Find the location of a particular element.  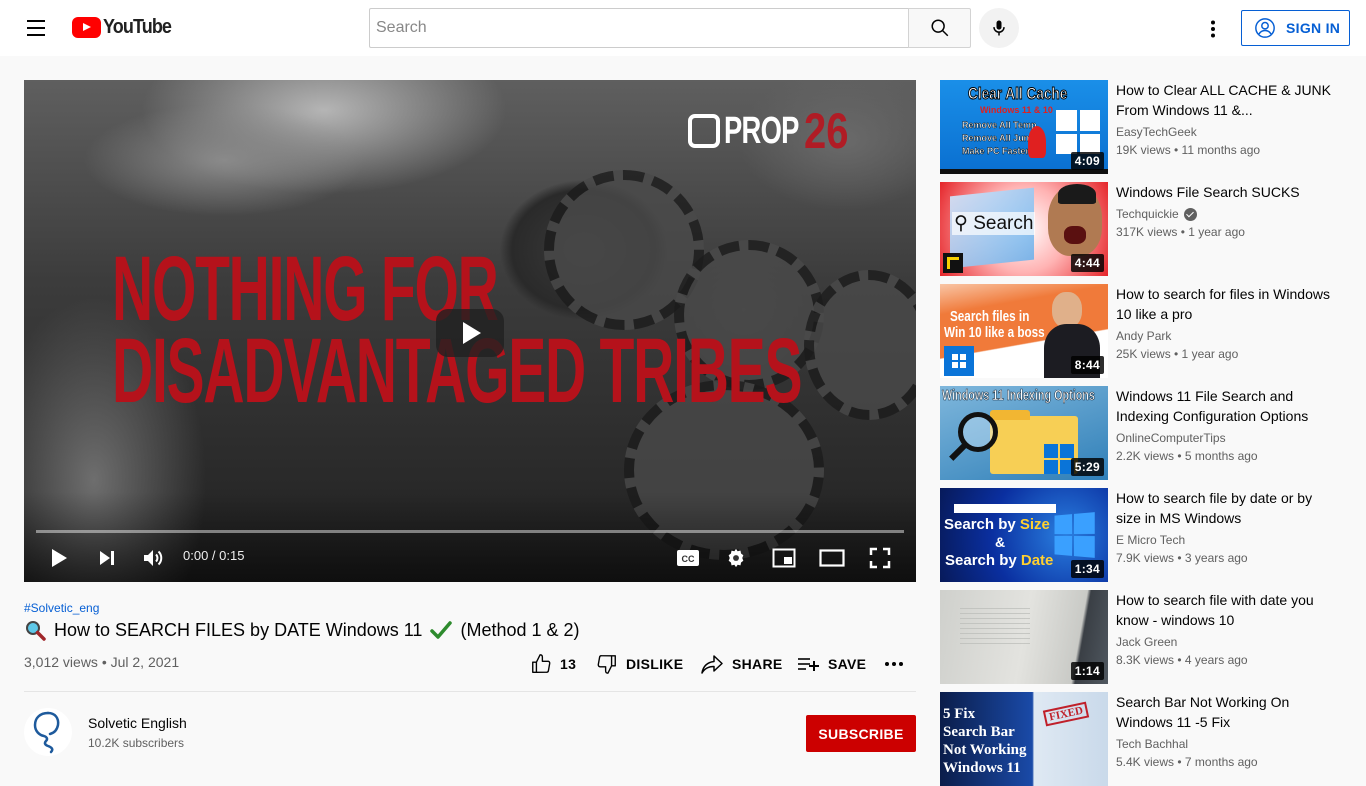

video-title-suffix: (Method 1 & 2) is located at coordinates (520, 629).